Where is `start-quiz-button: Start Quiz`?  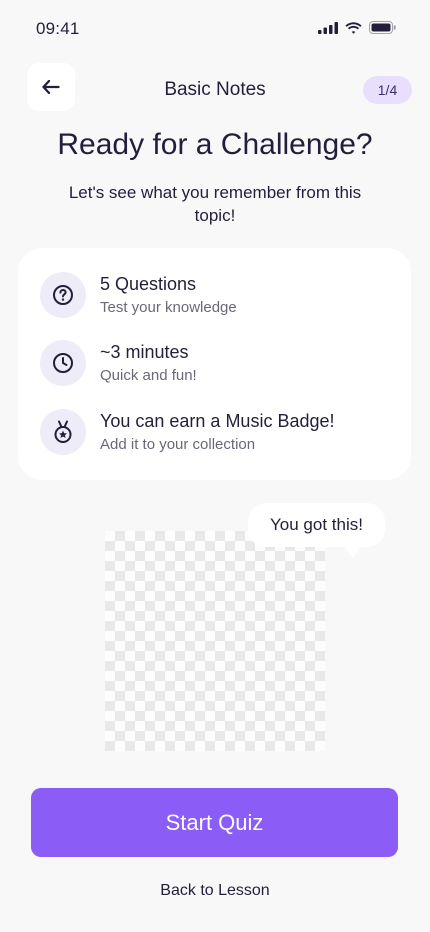
start-quiz-button: Start Quiz is located at coordinates (214, 822).